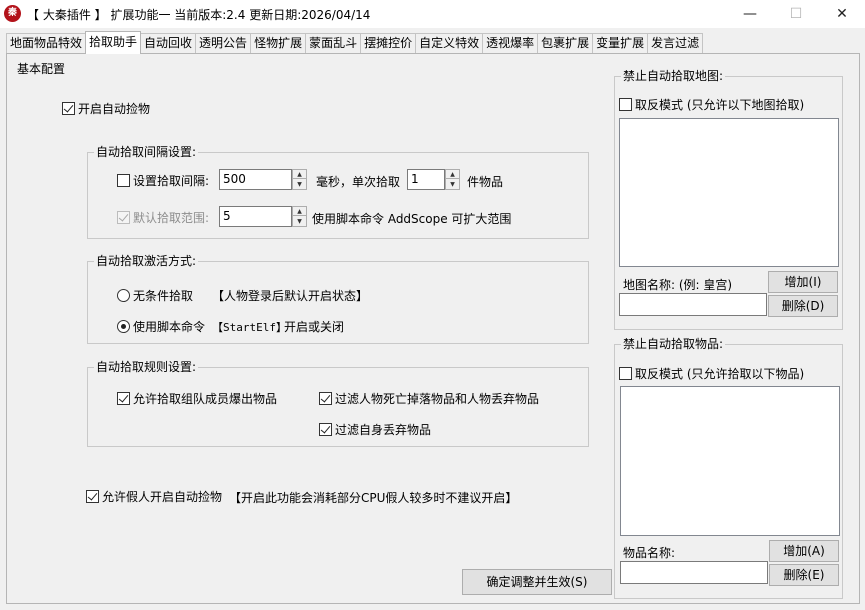 The image size is (865, 610). Describe the element at coordinates (146, 152) in the screenshot. I see `interval-group-title: 自动拾取间隔设置:` at that location.